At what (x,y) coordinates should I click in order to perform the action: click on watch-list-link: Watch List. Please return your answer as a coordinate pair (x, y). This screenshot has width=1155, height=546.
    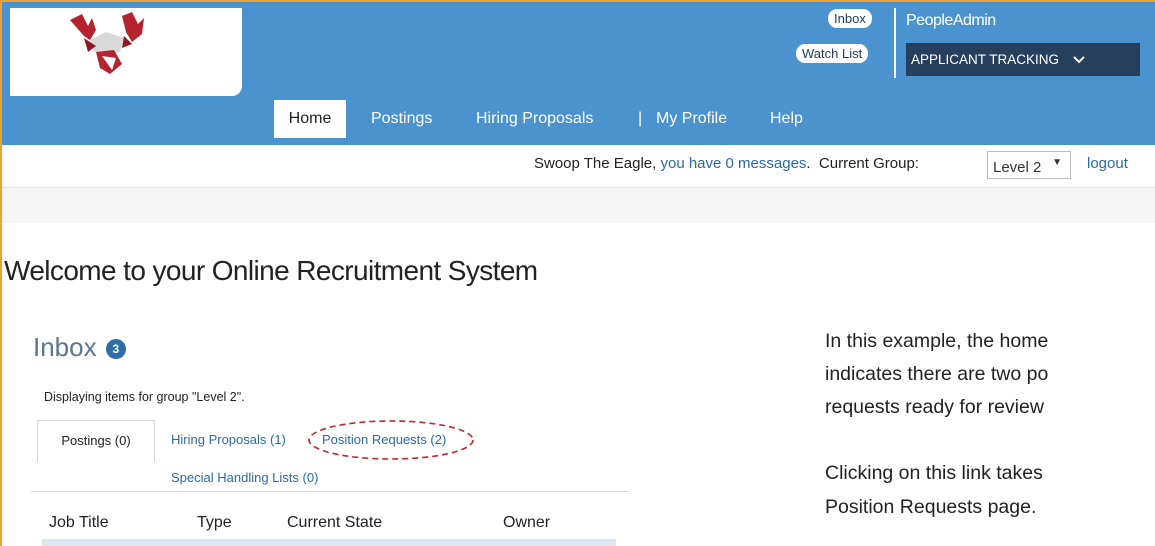
    Looking at the image, I should click on (832, 53).